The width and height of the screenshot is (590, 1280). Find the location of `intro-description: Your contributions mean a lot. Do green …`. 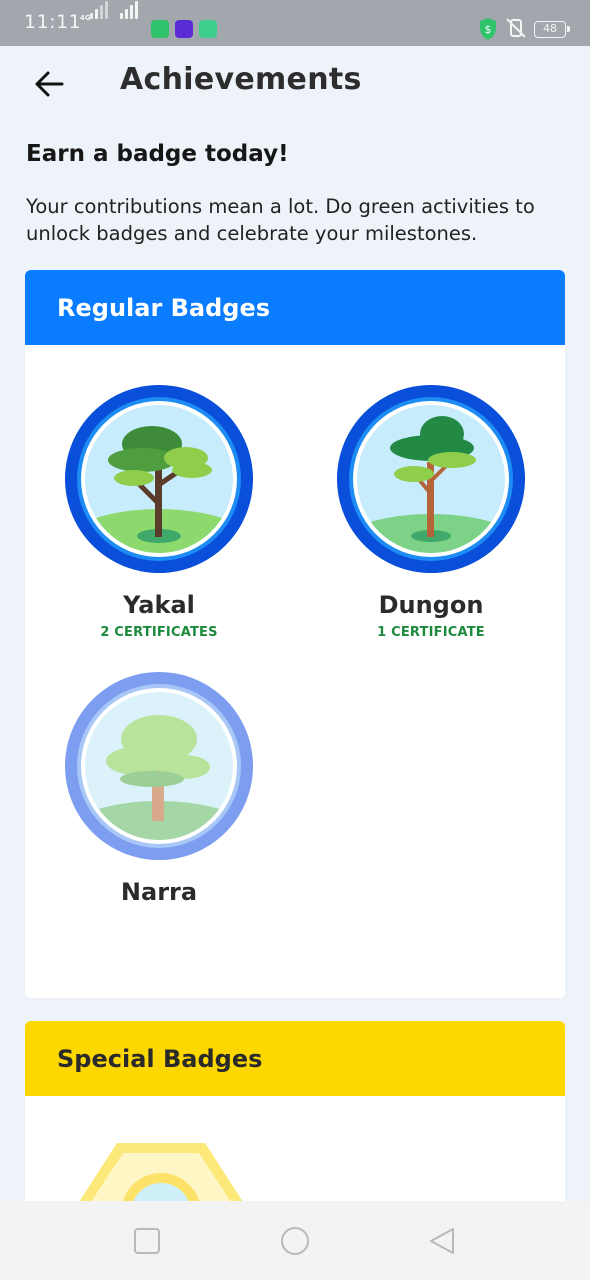

intro-description: Your contributions mean a lot. Do green … is located at coordinates (280, 220).